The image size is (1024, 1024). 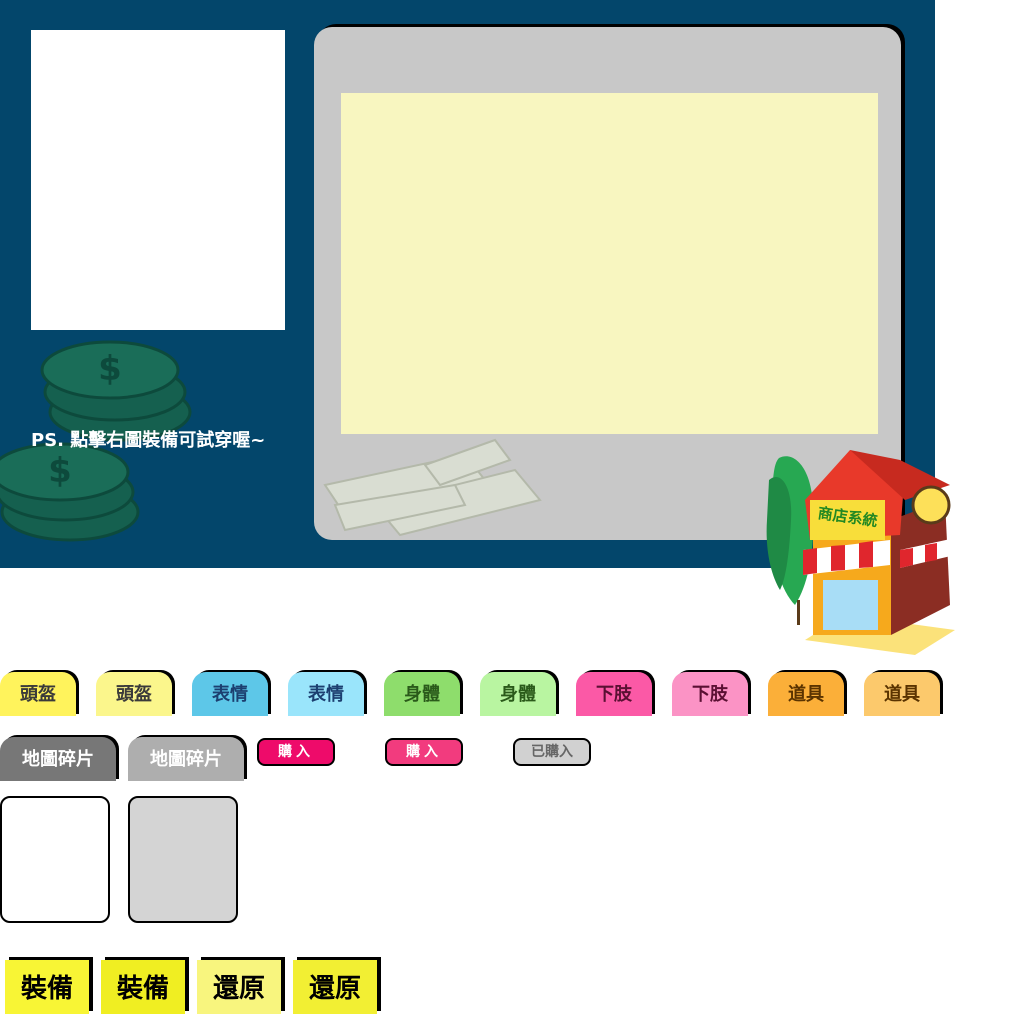 I want to click on tab-lower-limbs-alt: 下肢, so click(x=710, y=694).